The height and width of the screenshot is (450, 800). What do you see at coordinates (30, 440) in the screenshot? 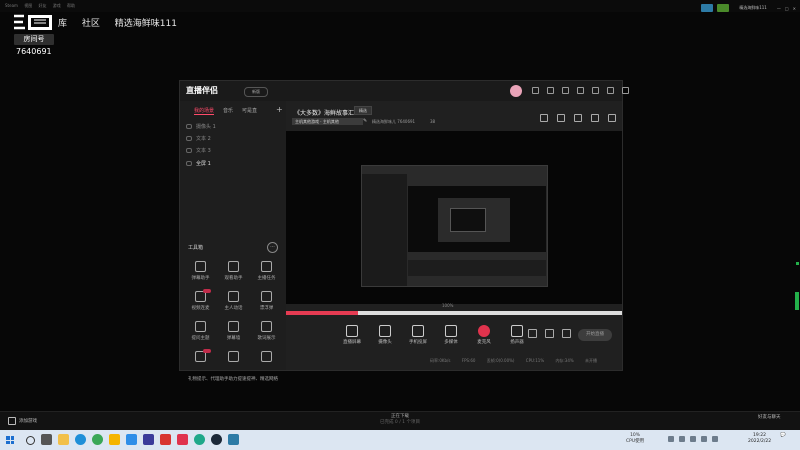
I see `search-icon` at bounding box center [30, 440].